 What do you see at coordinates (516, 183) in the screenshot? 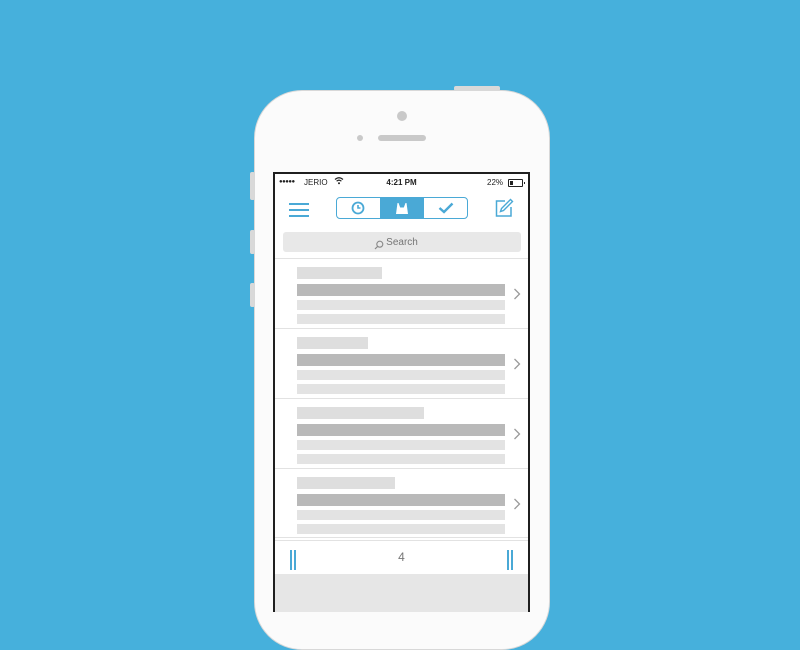
I see `battery-icon` at bounding box center [516, 183].